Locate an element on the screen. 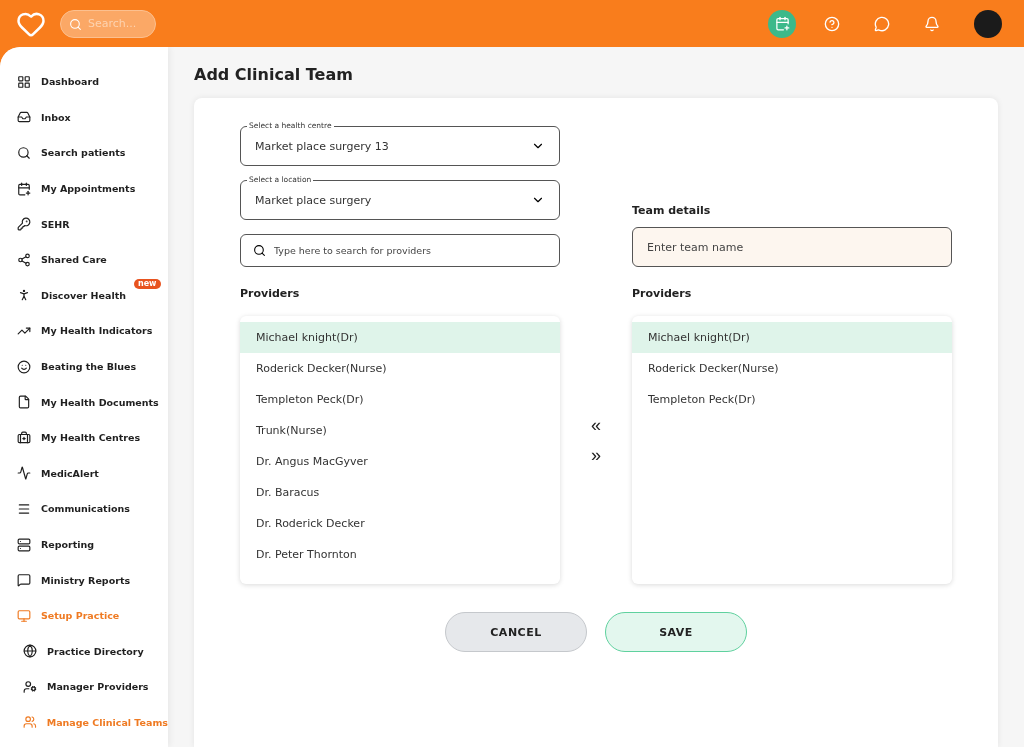 Image resolution: width=1024 pixels, height=747 pixels. move-button: » is located at coordinates (596, 455).